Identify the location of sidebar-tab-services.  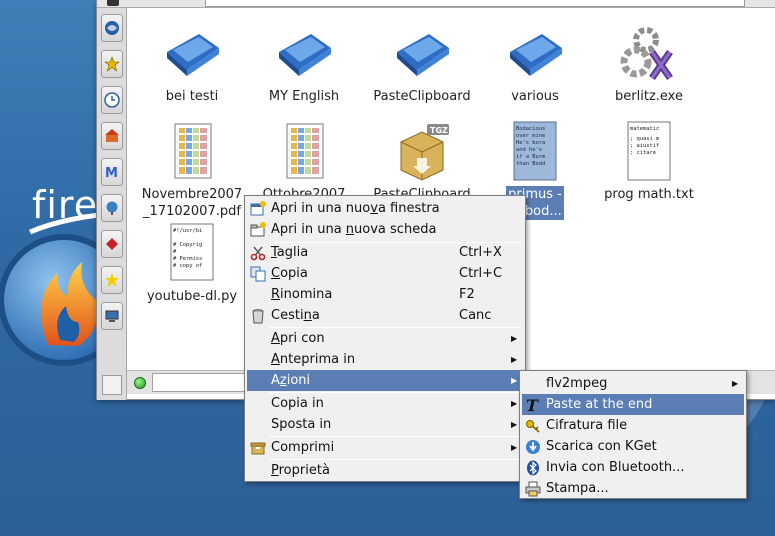
(112, 244).